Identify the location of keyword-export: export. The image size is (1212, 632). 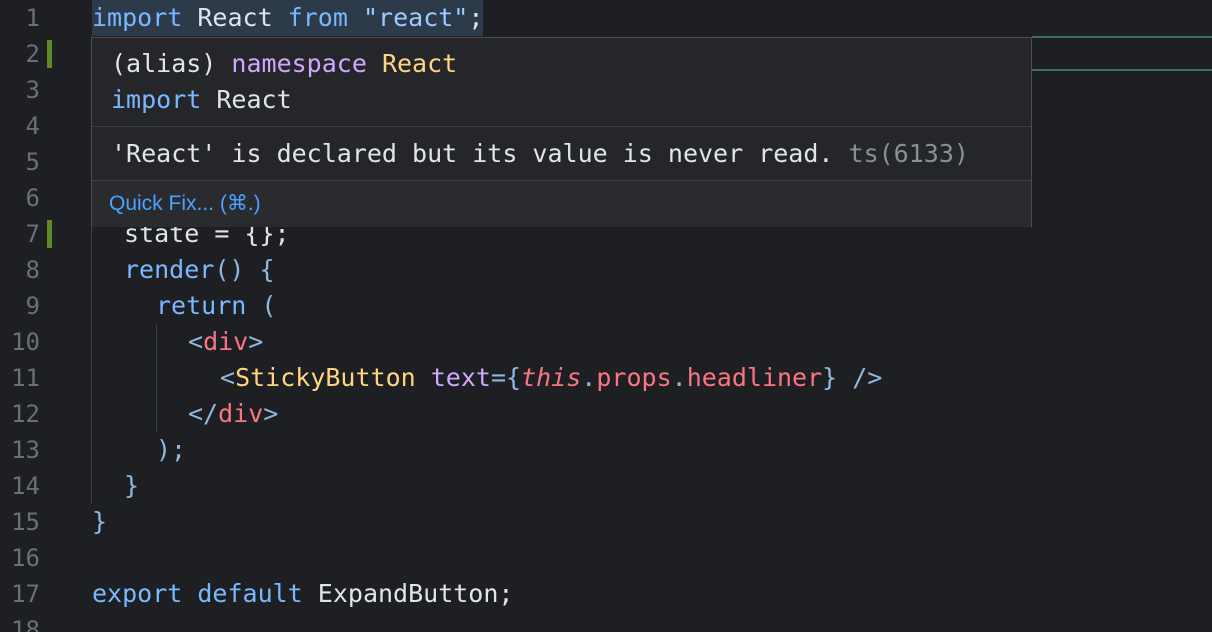
(137, 593).